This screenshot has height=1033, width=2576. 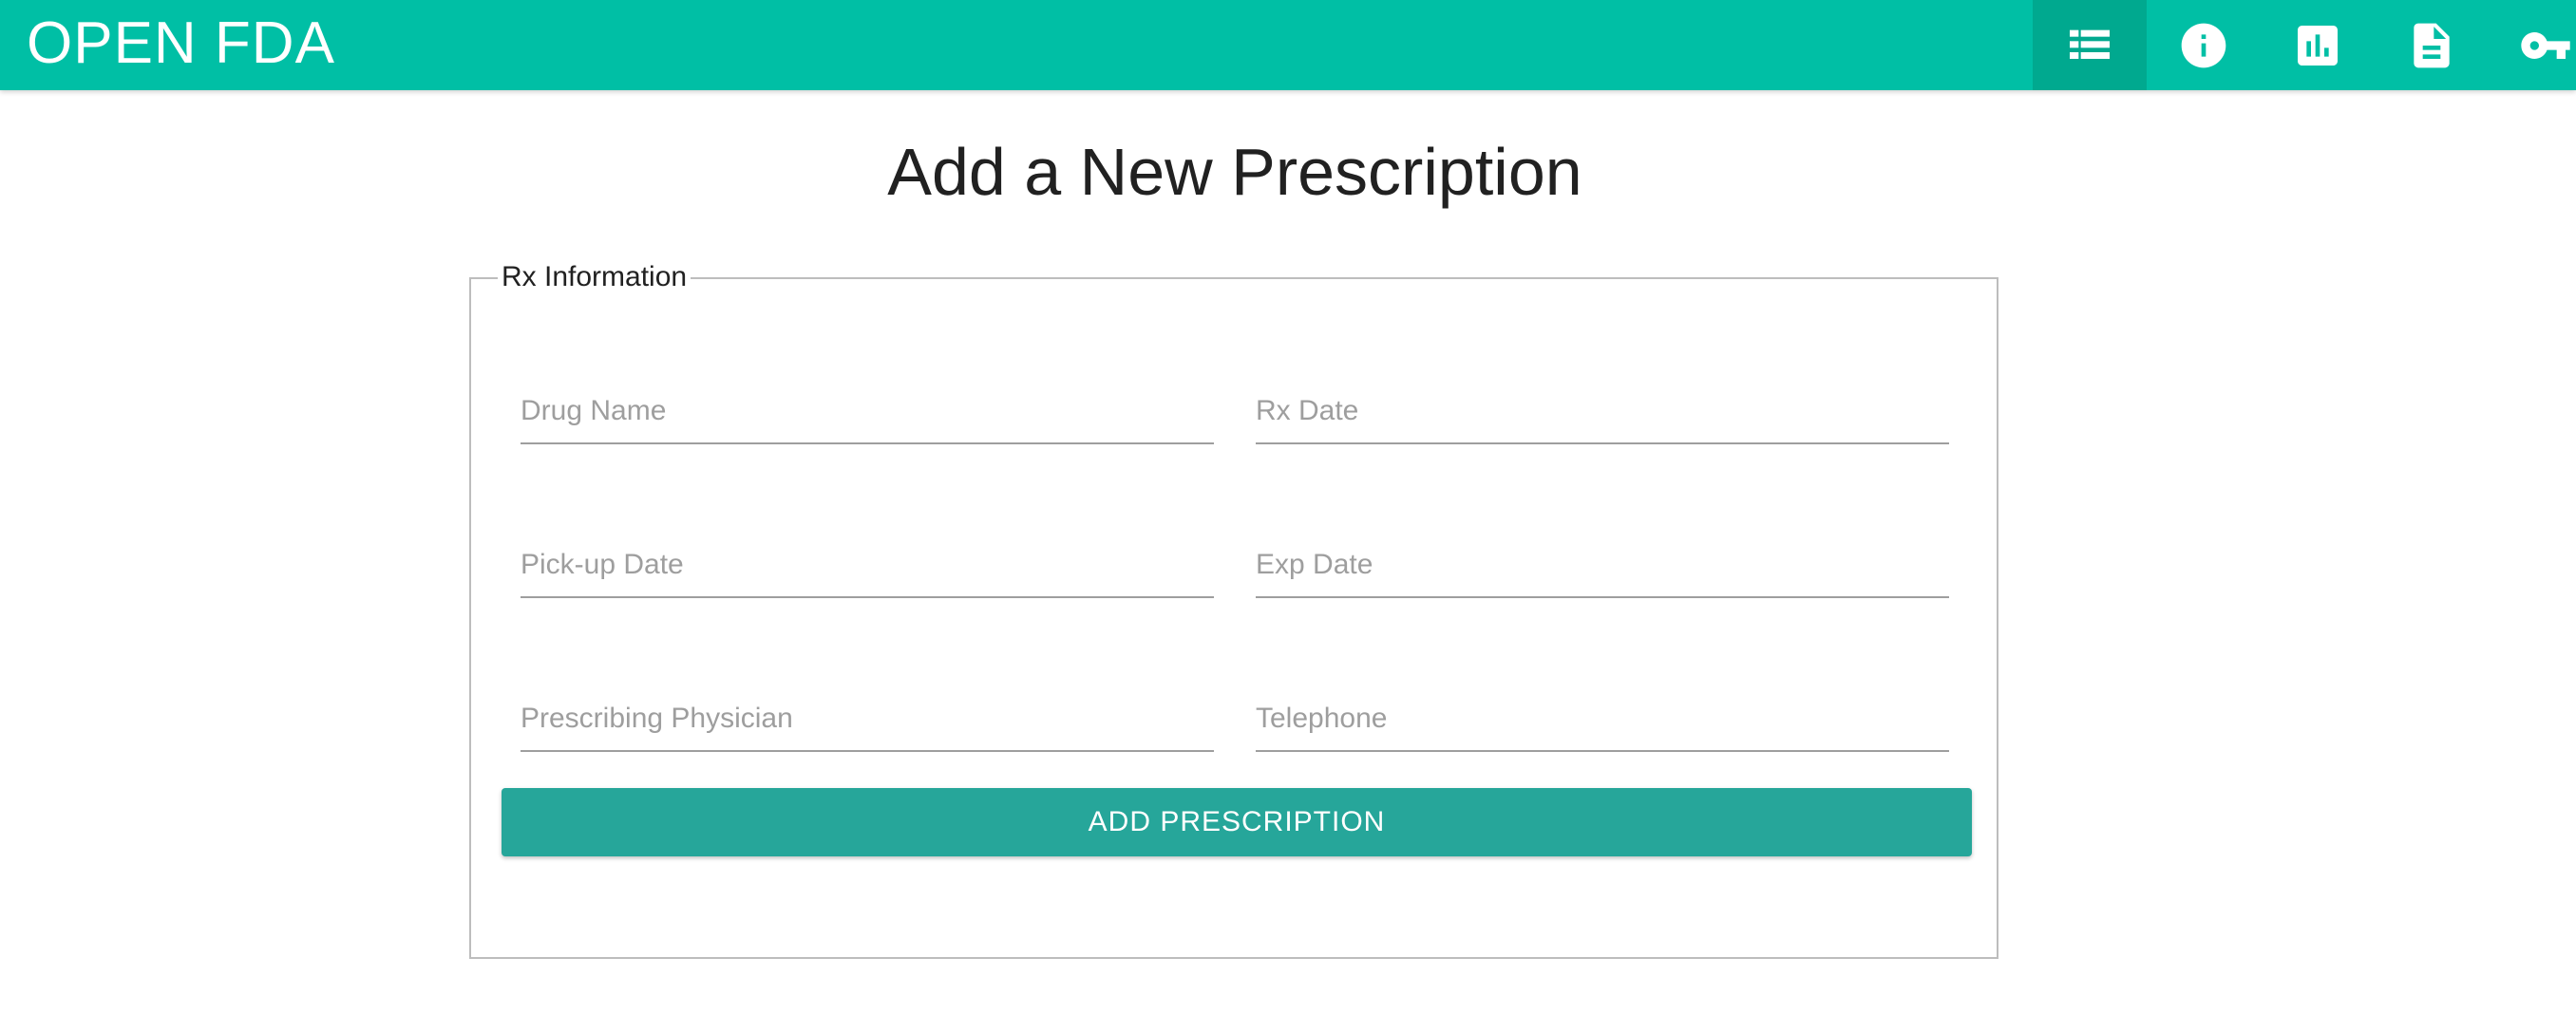 I want to click on page-title: Add a New Prescription, so click(x=1234, y=172).